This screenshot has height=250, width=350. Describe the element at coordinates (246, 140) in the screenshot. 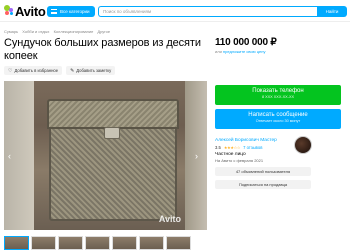

I see `seller-name-link: Алексей Борисович Мастер` at that location.